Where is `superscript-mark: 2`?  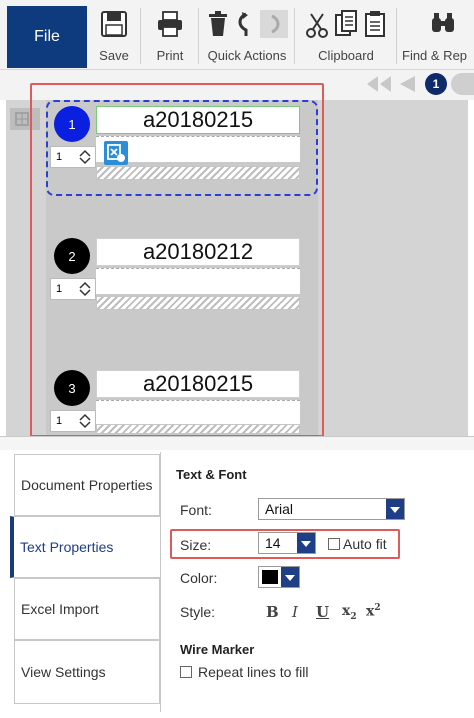 superscript-mark: 2 is located at coordinates (377, 608).